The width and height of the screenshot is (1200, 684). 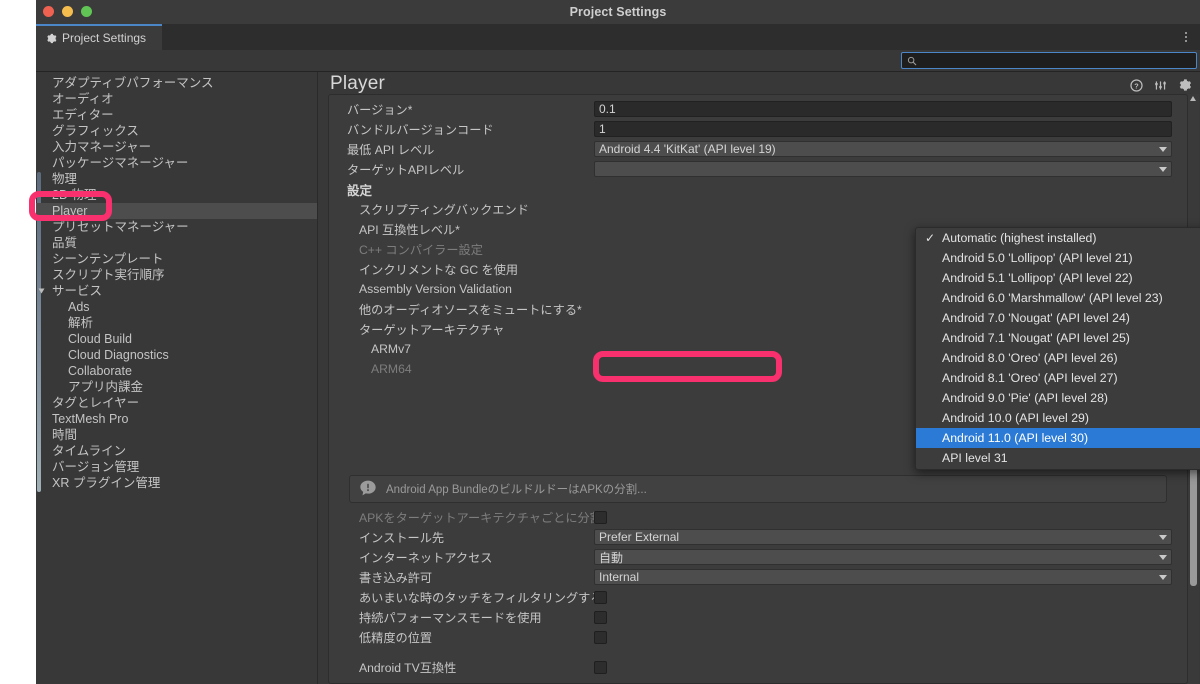 I want to click on dropdown-option: ✓ Automatic (highest installed), so click(x=1058, y=238).